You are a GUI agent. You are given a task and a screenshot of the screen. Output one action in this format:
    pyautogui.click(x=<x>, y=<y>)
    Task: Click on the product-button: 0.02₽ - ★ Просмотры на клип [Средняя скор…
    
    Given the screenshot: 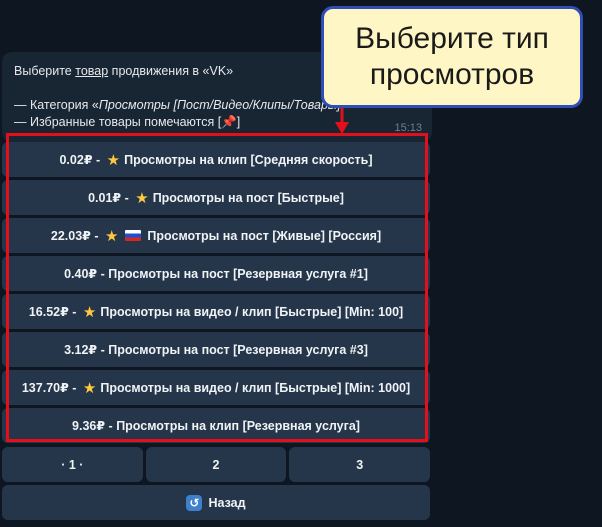 What is the action you would take?
    pyautogui.click(x=216, y=159)
    